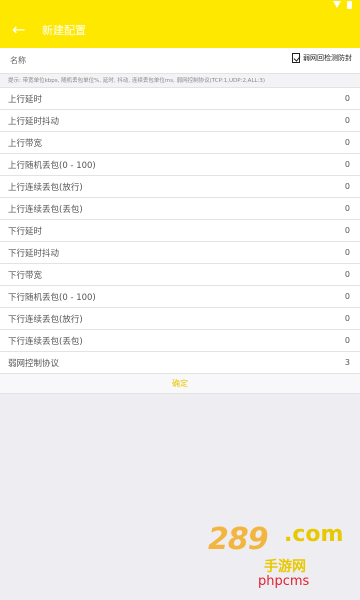 This screenshot has width=360, height=600. What do you see at coordinates (18, 60) in the screenshot?
I see `name-label: 名称` at bounding box center [18, 60].